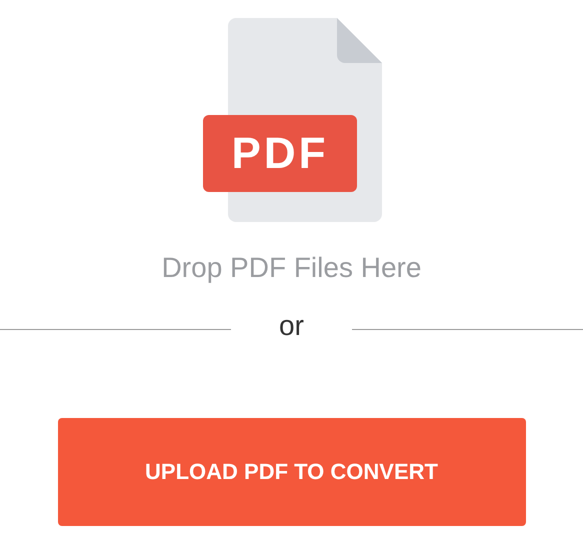 Image resolution: width=583 pixels, height=544 pixels. Describe the element at coordinates (292, 268) in the screenshot. I see `drop-hint: Drop PDF Files Here` at that location.